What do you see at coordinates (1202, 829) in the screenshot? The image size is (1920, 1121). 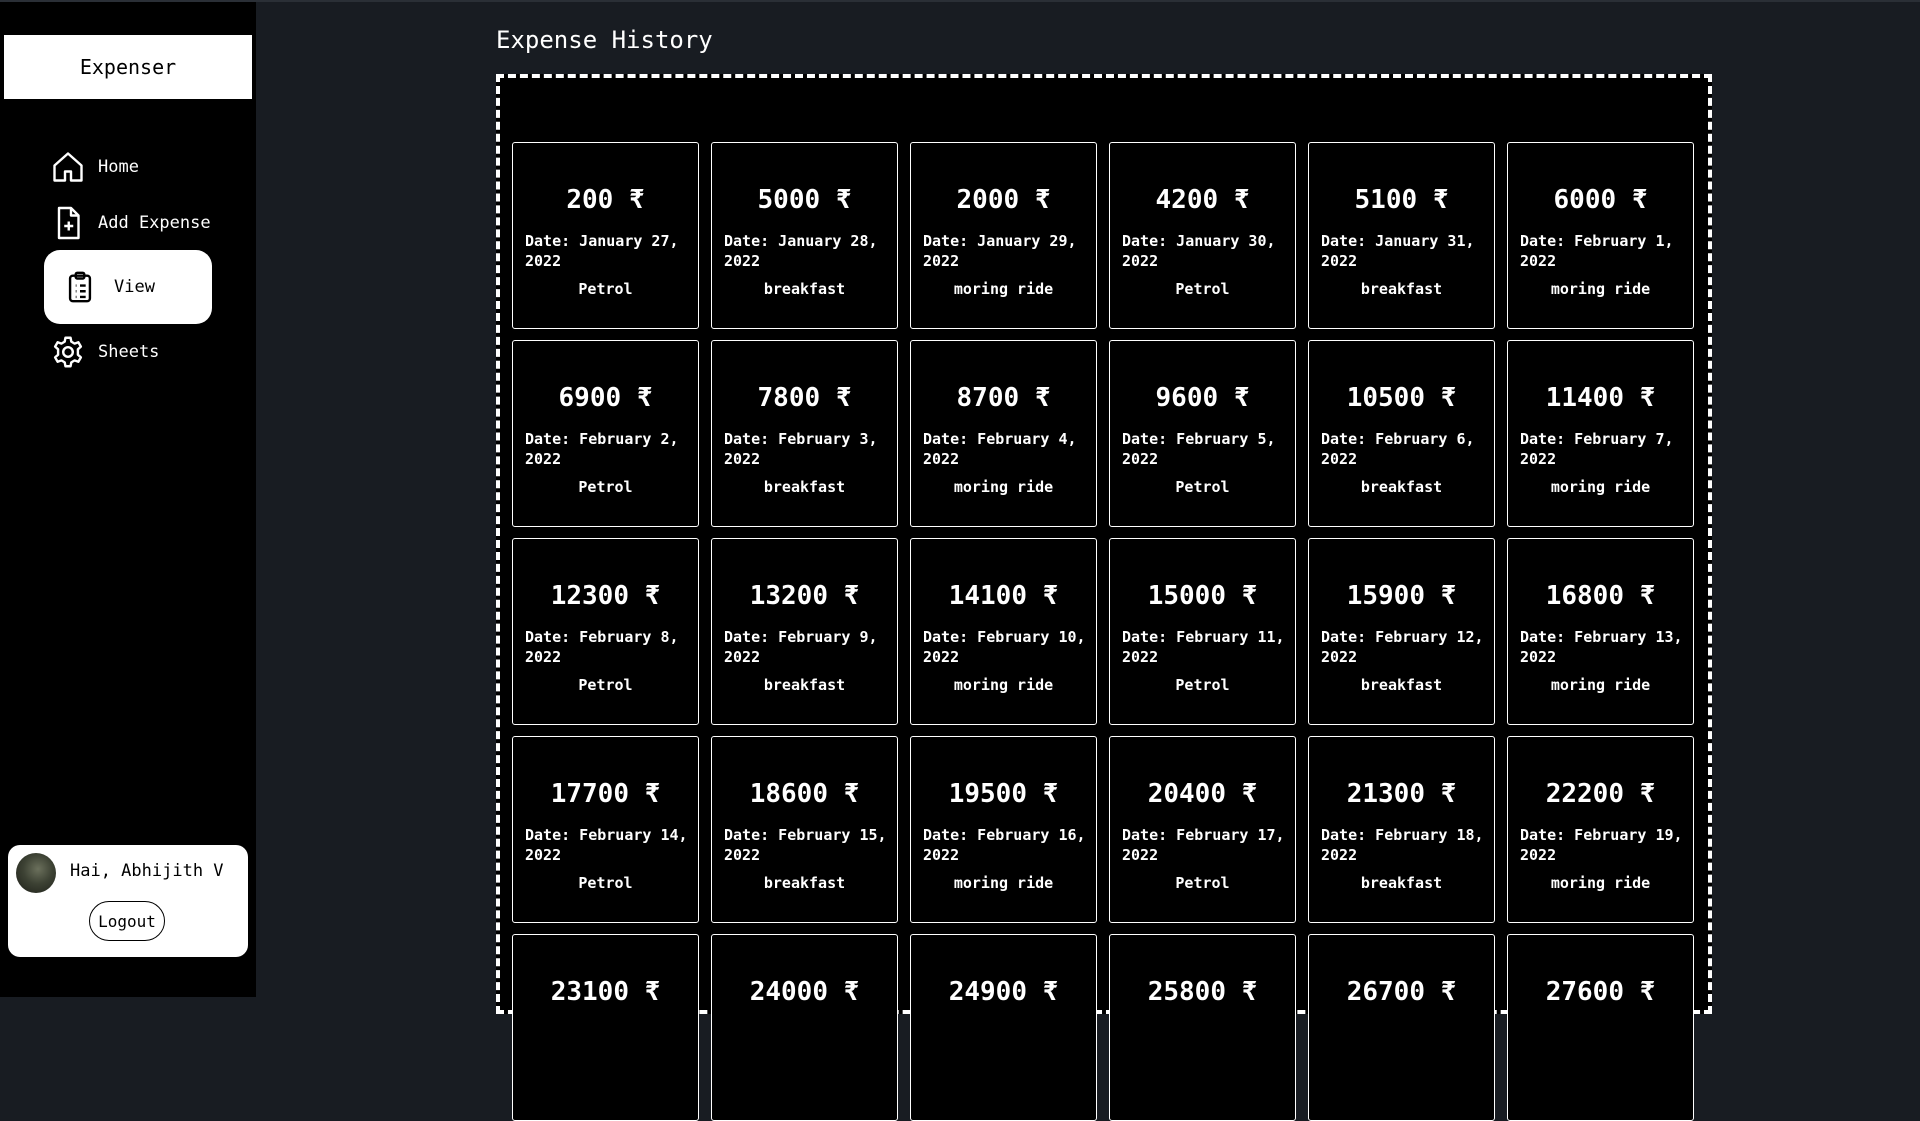 I see `expense-card: 20400 ₹ Date: February 17, 2022 Petrol` at bounding box center [1202, 829].